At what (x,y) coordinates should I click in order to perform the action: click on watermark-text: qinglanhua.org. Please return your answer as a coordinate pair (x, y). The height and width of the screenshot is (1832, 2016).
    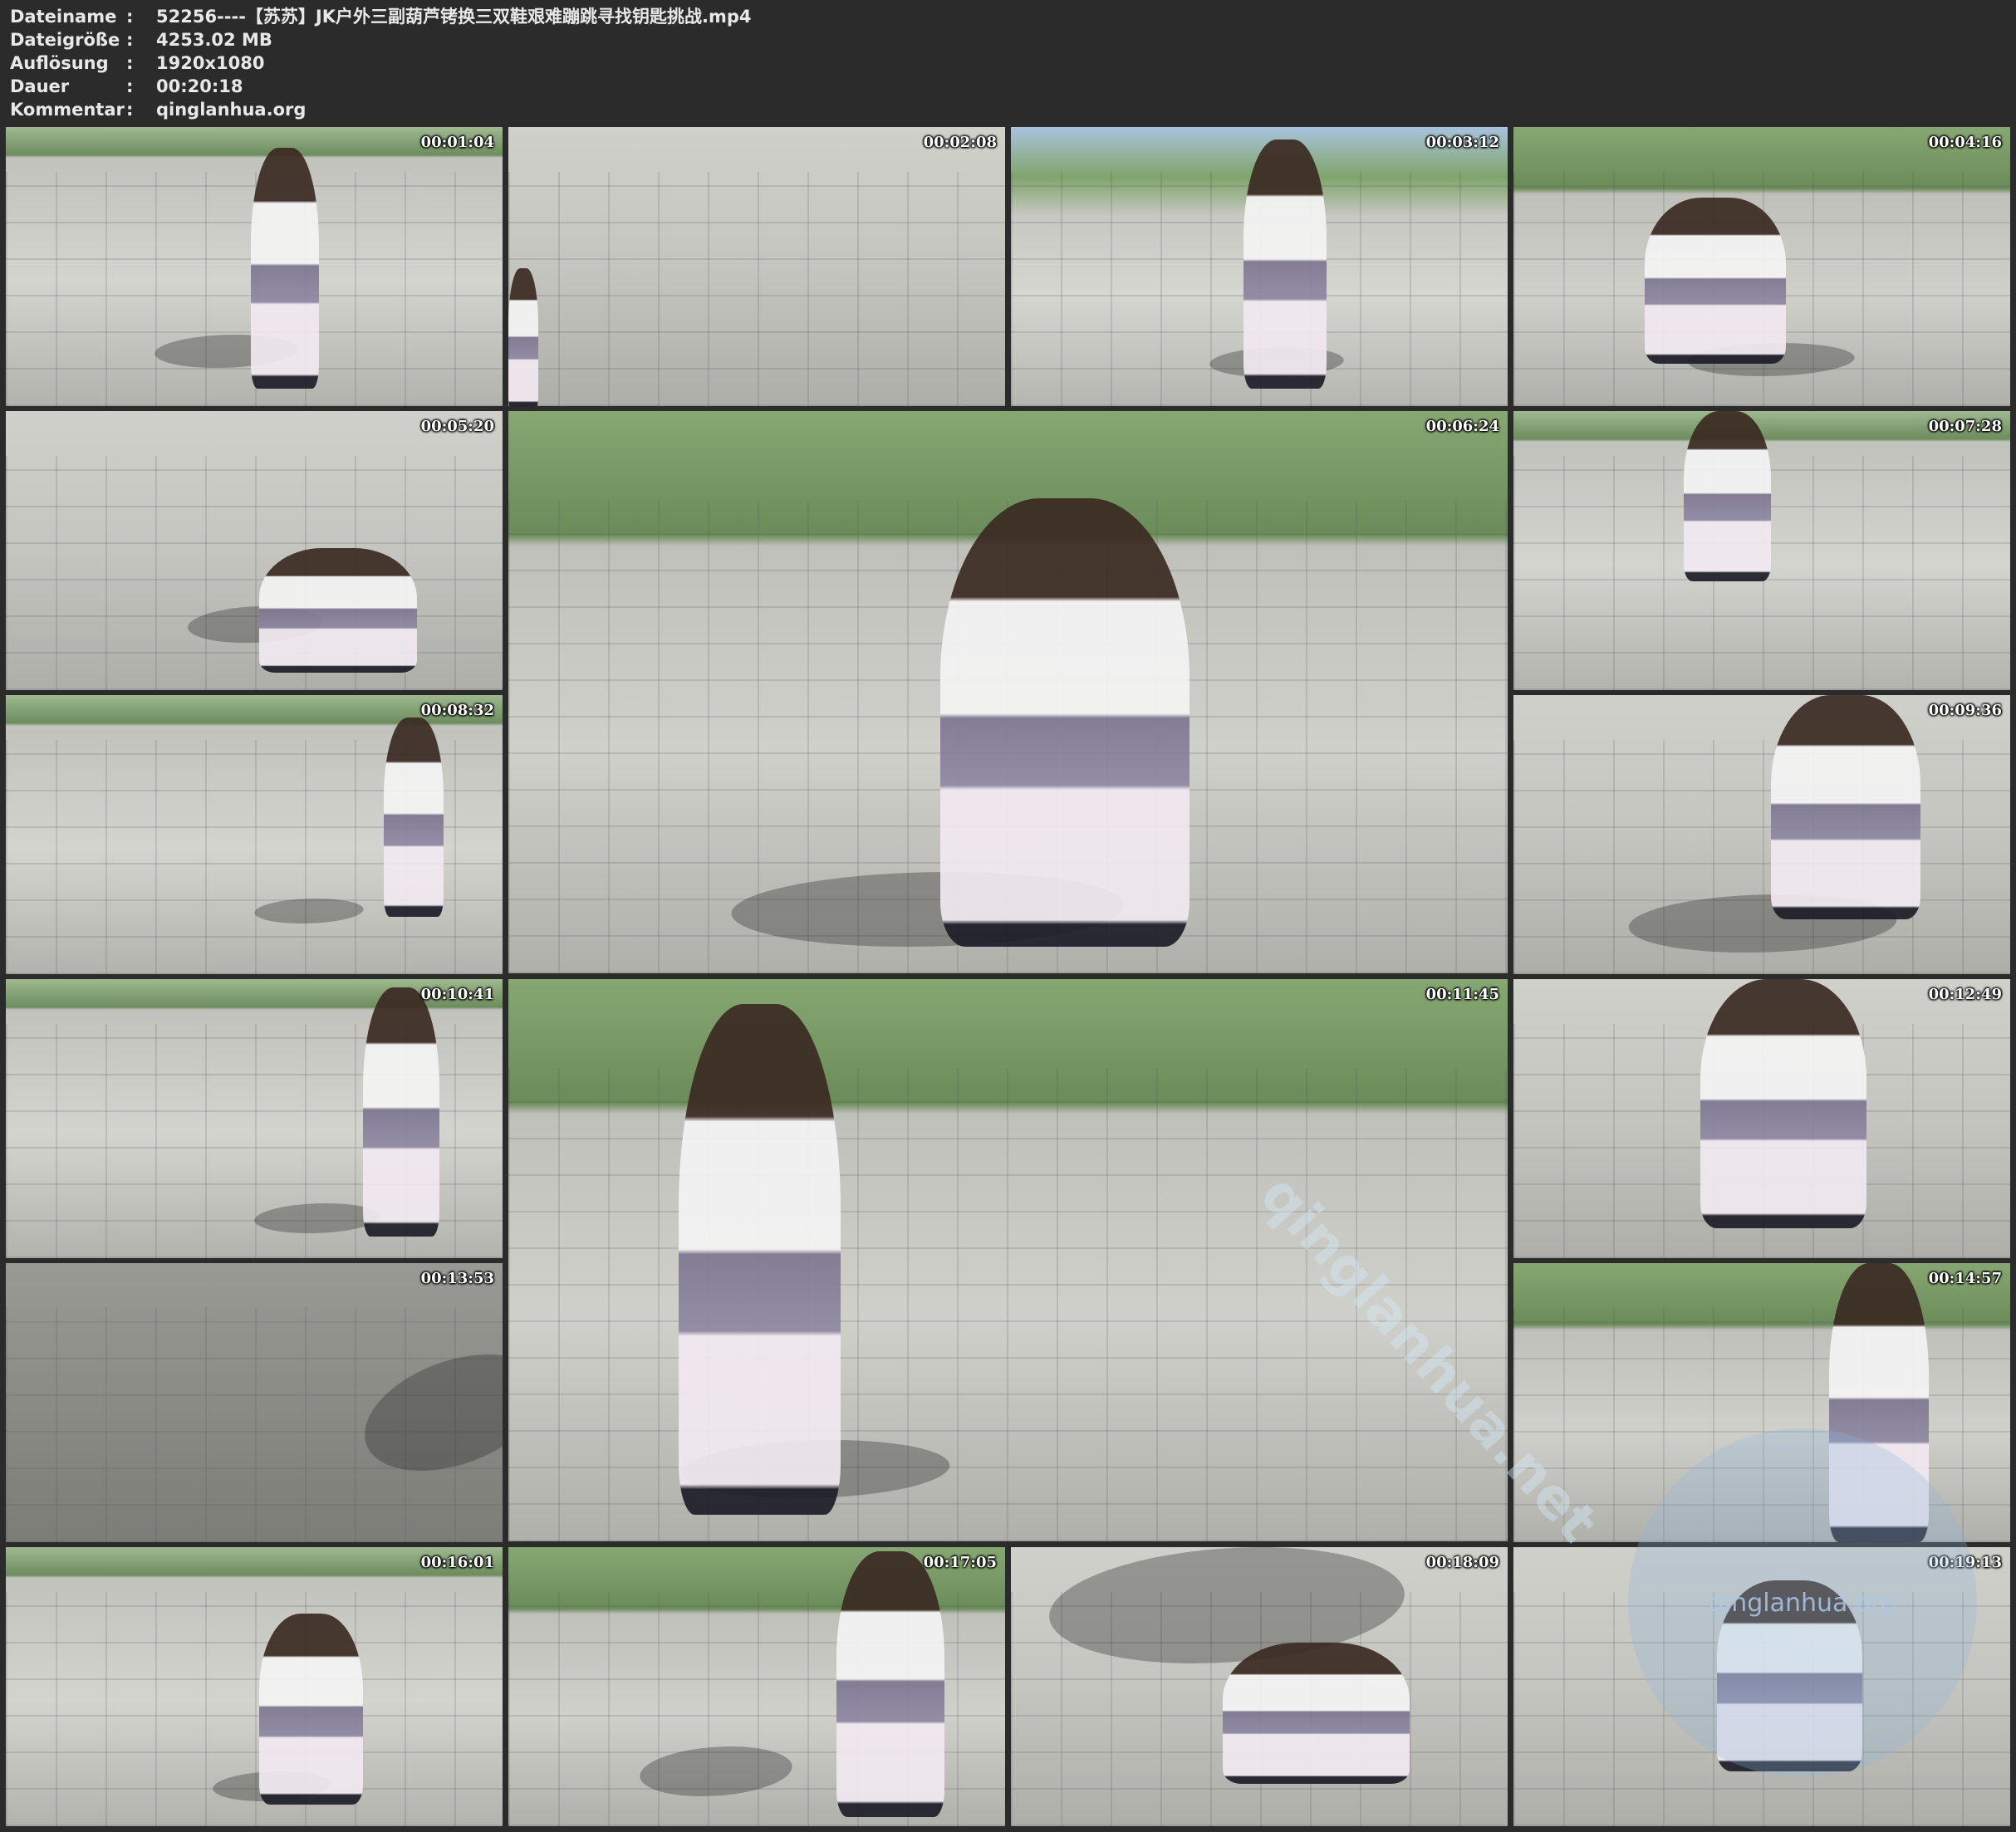
    Looking at the image, I should click on (1802, 1603).